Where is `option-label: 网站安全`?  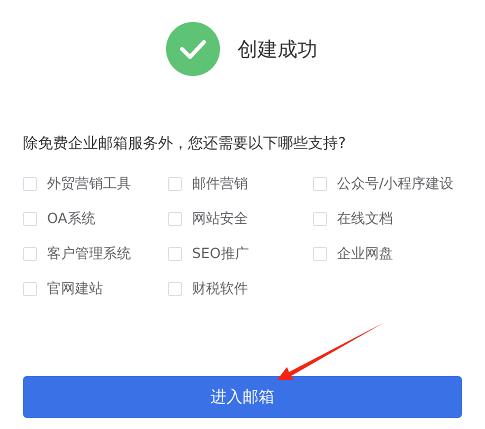
option-label: 网站安全 is located at coordinates (220, 219).